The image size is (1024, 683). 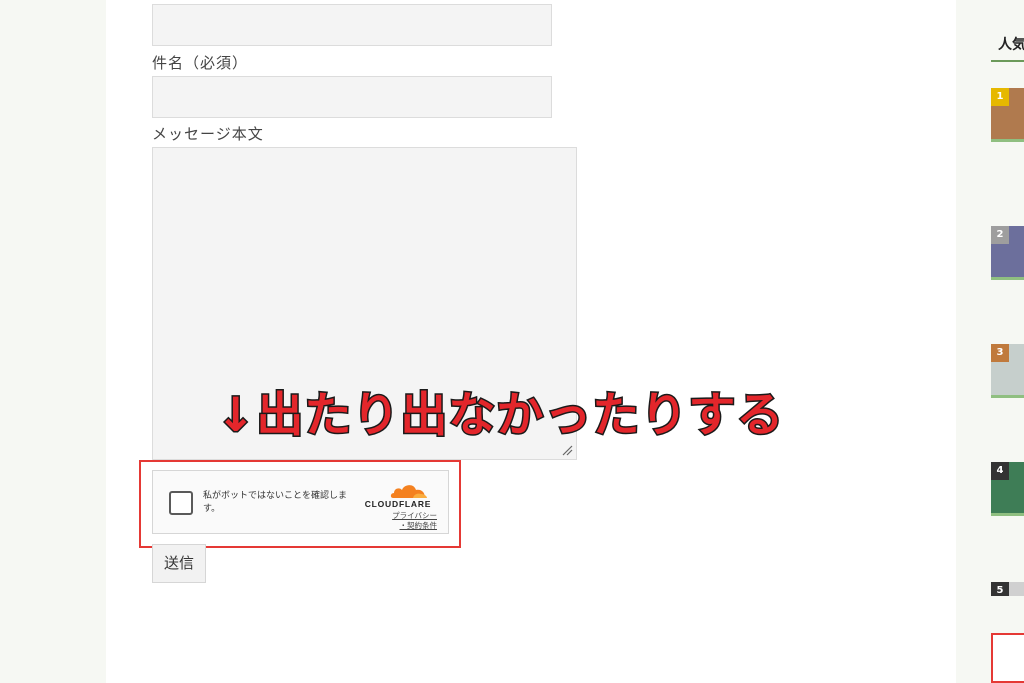 I want to click on rank-badge: 1, so click(x=1000, y=97).